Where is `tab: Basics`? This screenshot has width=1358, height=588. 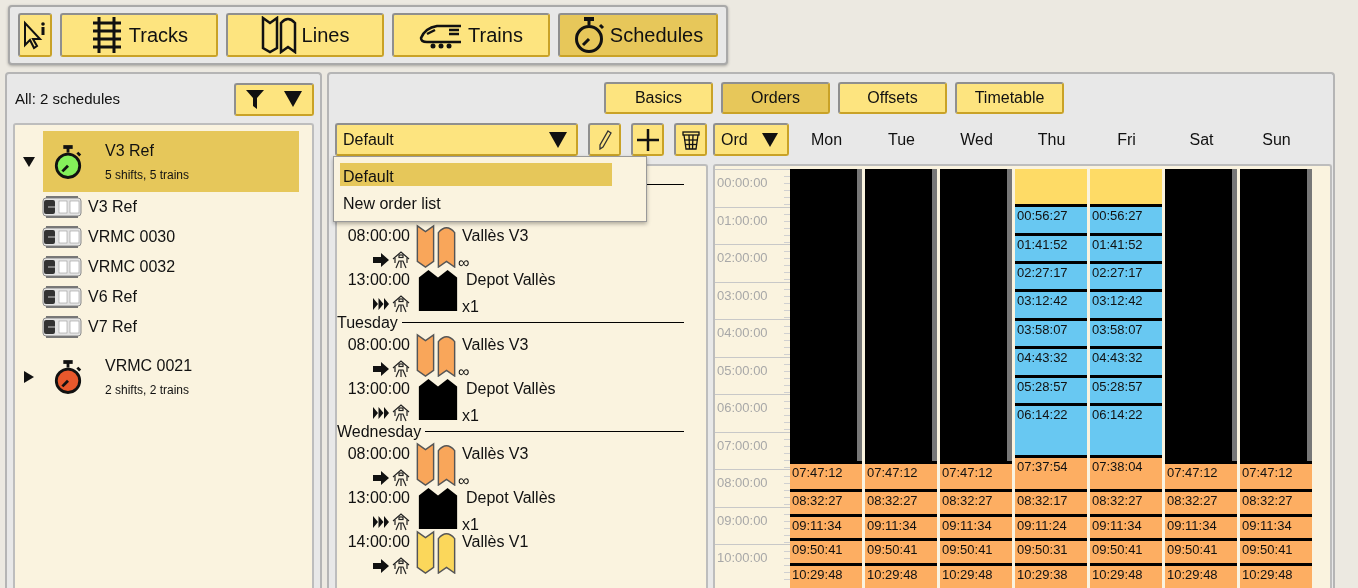
tab: Basics is located at coordinates (658, 98).